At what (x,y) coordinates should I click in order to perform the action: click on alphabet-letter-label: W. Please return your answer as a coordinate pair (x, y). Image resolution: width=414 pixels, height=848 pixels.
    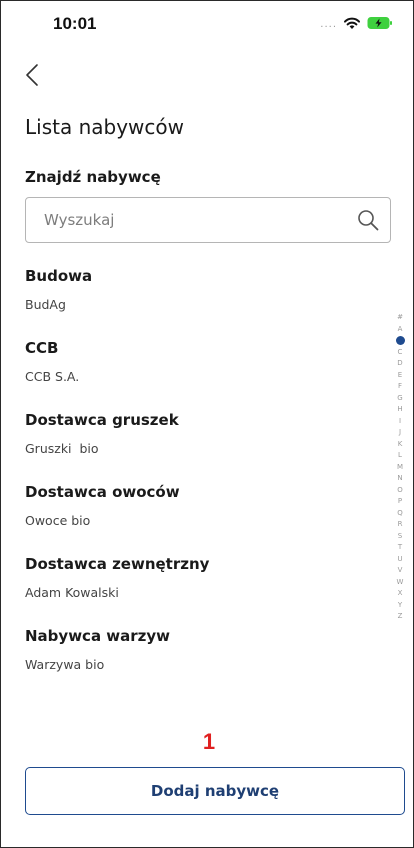
    Looking at the image, I should click on (400, 581).